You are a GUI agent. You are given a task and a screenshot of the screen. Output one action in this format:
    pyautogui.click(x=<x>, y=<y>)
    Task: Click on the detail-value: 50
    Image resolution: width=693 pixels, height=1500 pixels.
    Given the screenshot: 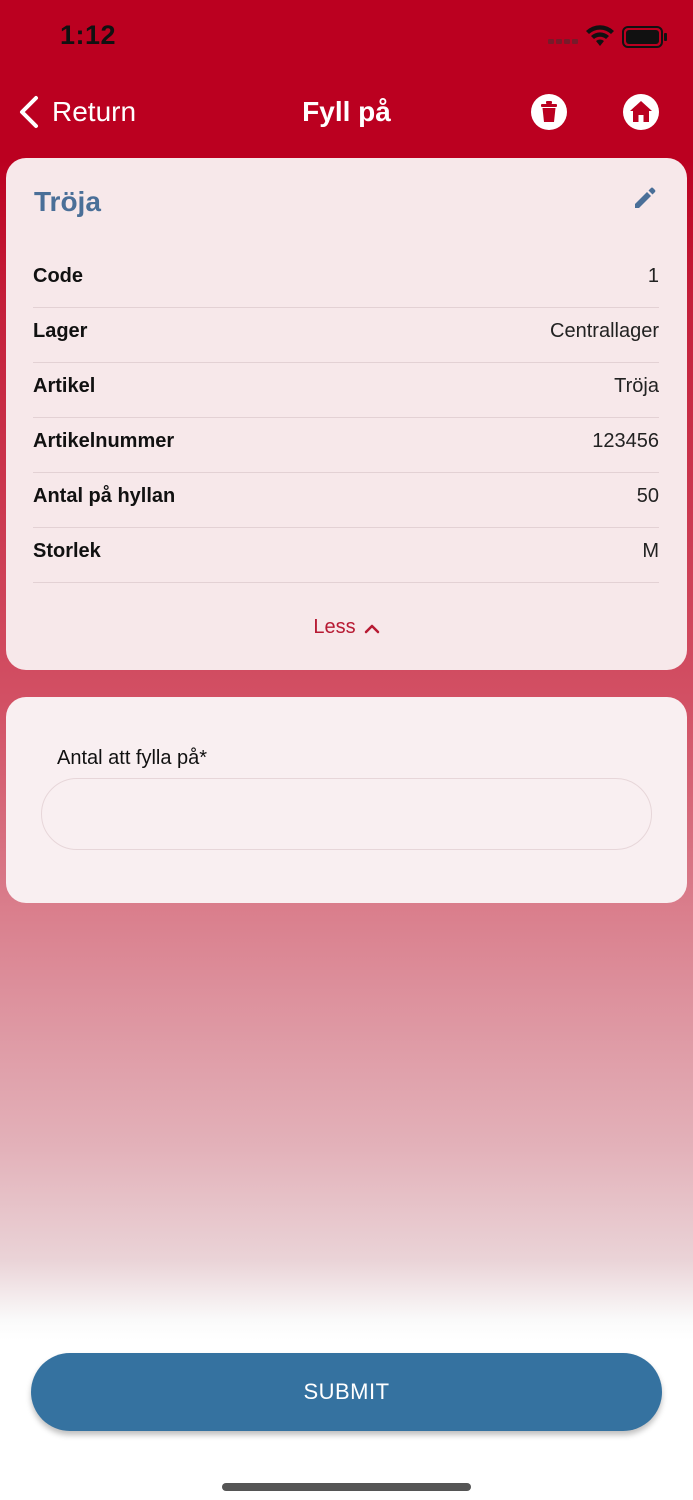 What is the action you would take?
    pyautogui.click(x=647, y=496)
    